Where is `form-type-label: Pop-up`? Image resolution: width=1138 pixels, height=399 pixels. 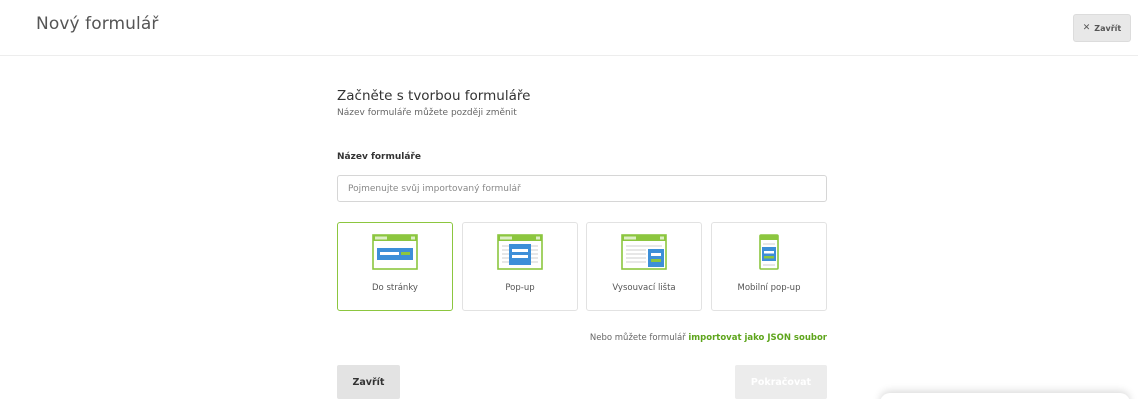
form-type-label: Pop-up is located at coordinates (520, 288).